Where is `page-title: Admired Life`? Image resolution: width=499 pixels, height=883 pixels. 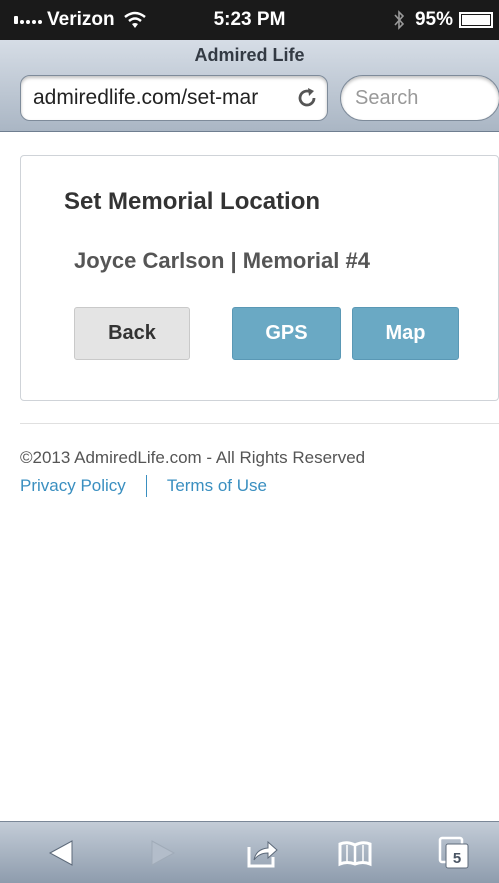
page-title: Admired Life is located at coordinates (249, 55).